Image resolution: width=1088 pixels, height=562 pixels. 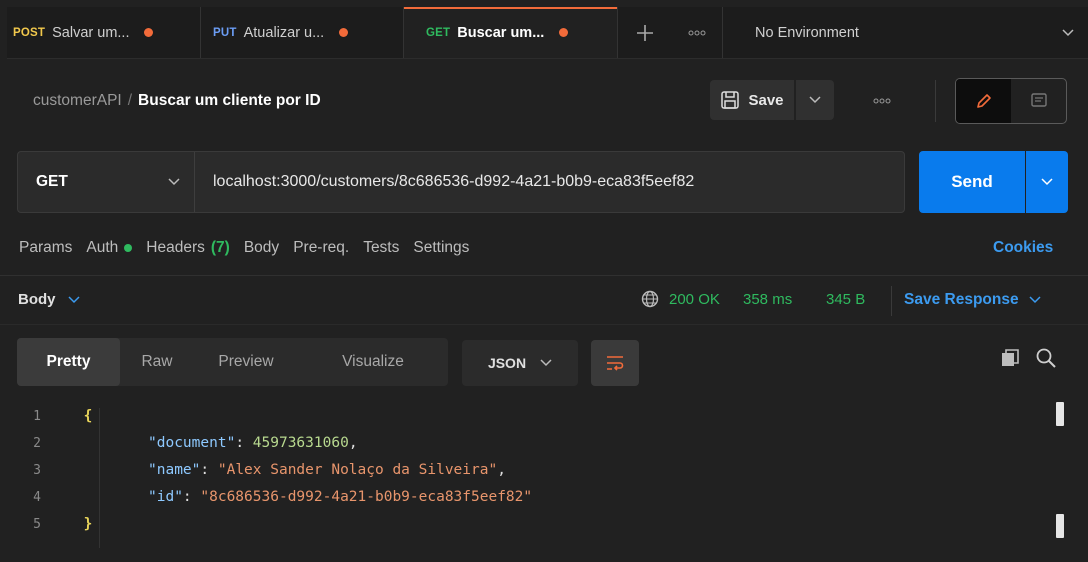 What do you see at coordinates (730, 100) in the screenshot?
I see `save-icon` at bounding box center [730, 100].